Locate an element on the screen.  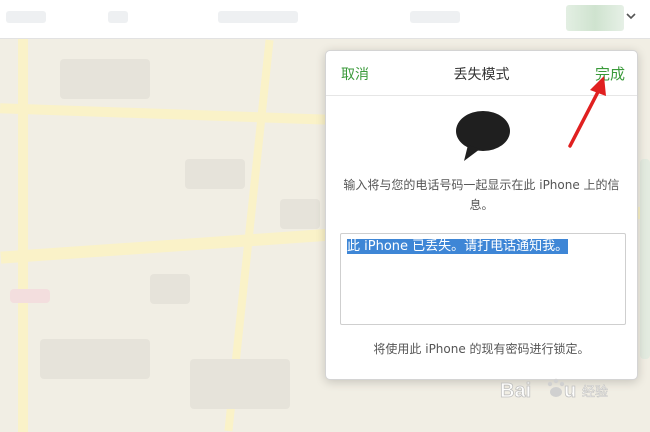
message-text: 此 iPhone 已丢失。请打电话通知我。 is located at coordinates (458, 246).